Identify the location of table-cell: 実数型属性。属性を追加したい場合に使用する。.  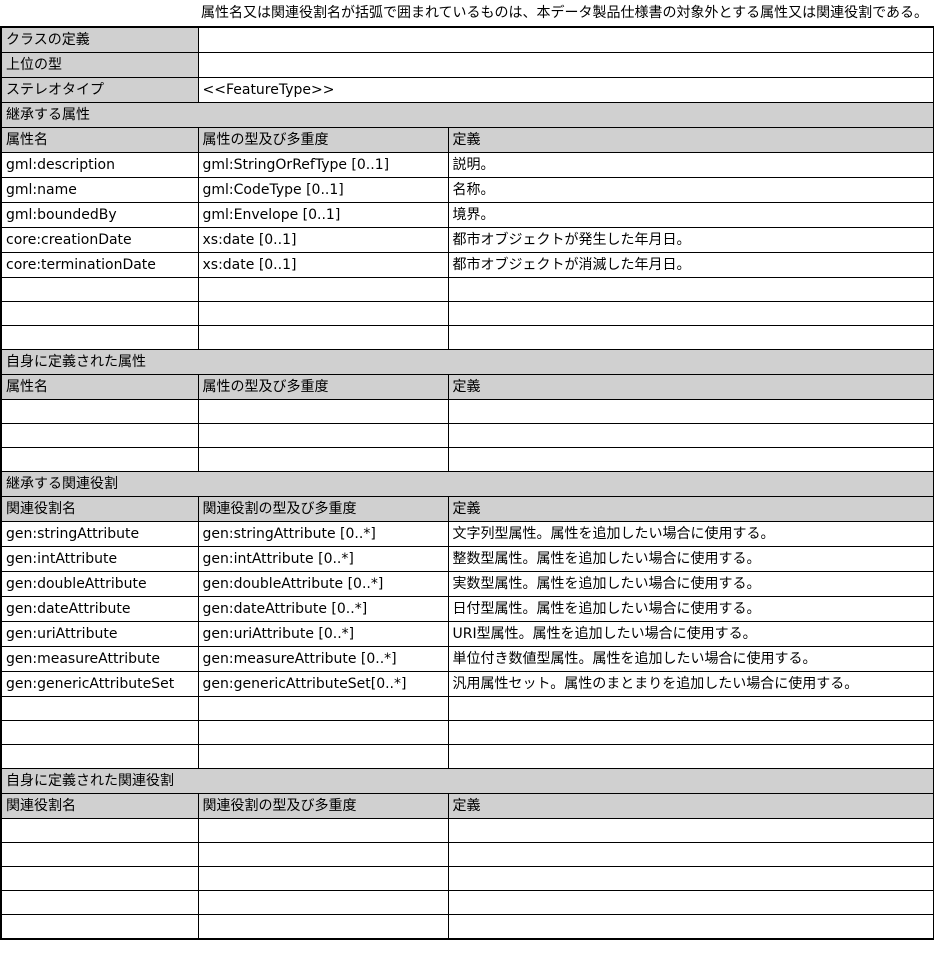
(690, 584).